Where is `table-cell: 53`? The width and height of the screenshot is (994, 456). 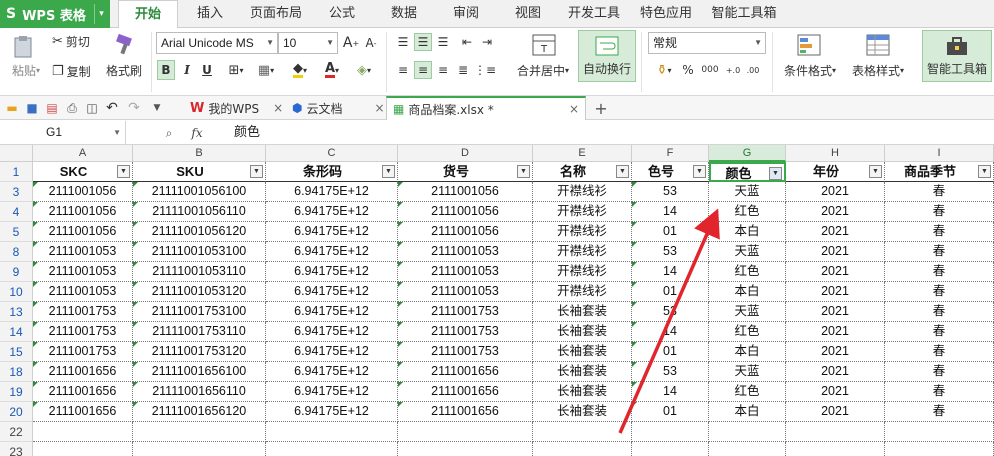 table-cell: 53 is located at coordinates (670, 252).